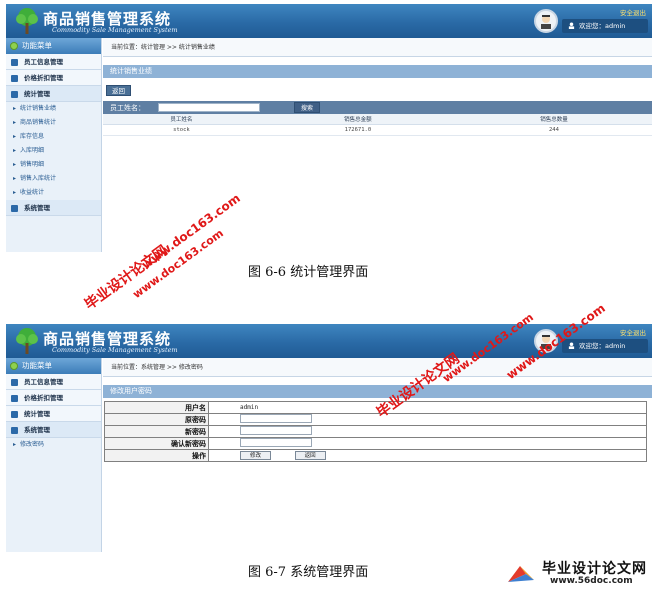 This screenshot has height=592, width=663. Describe the element at coordinates (377, 47) in the screenshot. I see `breadcrumb: 当前位置：统计管理 >> 统计销售业绩` at that location.